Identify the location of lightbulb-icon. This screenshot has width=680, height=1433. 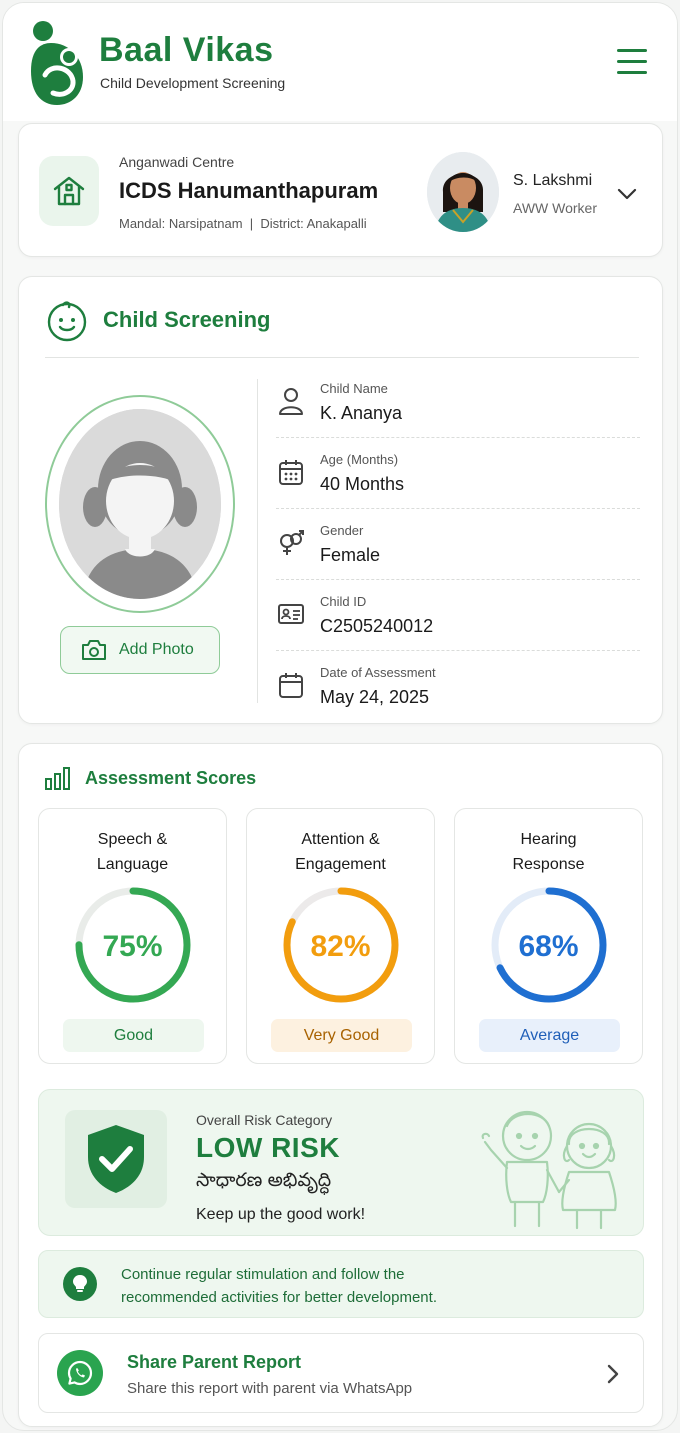
(80, 1284).